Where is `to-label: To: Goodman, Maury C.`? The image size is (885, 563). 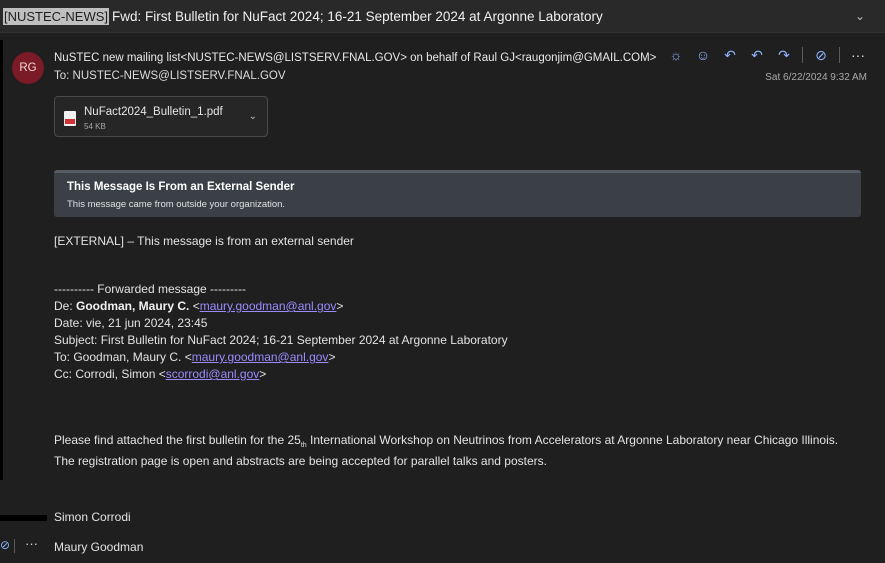
to-label: To: Goodman, Maury C. is located at coordinates (119, 357).